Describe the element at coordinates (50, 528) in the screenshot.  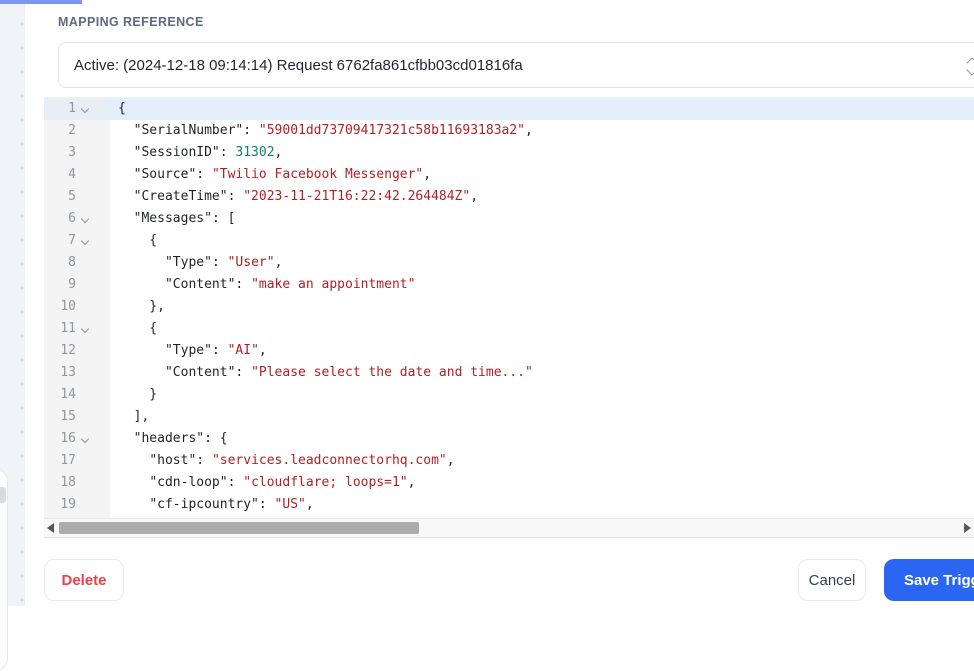
I see `scroll-left-icon` at that location.